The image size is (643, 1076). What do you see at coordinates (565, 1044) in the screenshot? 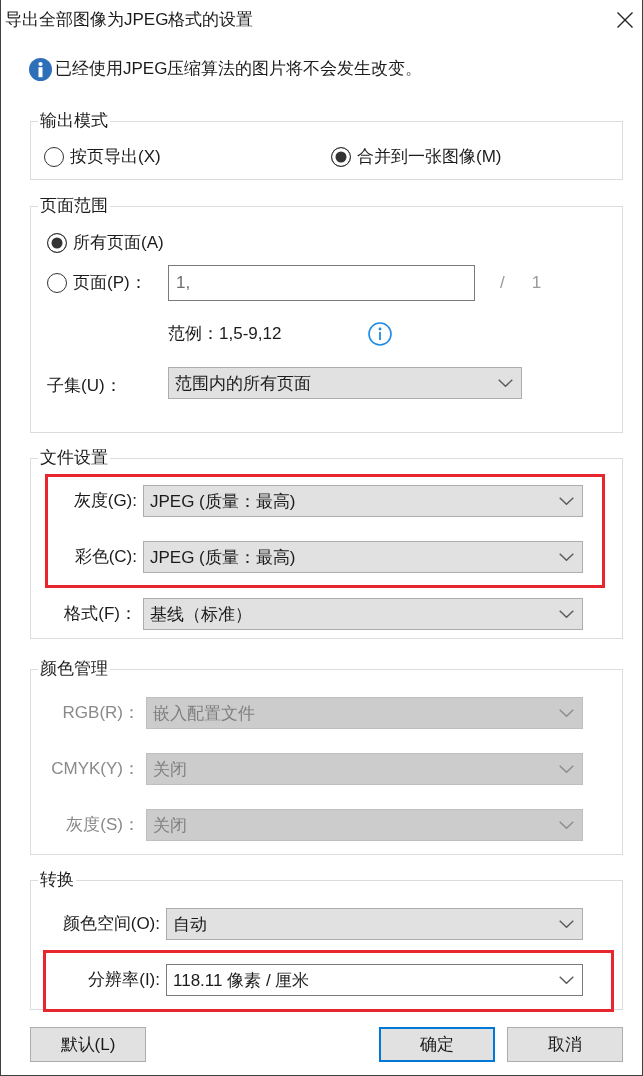
I see `dialog-button: 取消` at bounding box center [565, 1044].